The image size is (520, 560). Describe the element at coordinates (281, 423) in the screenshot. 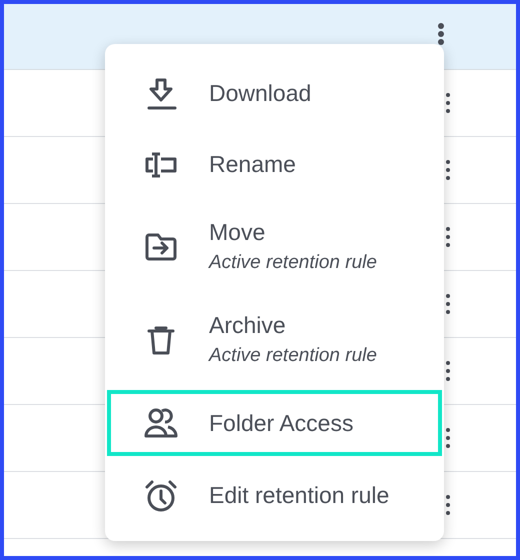

I see `item-label: Folder Access` at that location.